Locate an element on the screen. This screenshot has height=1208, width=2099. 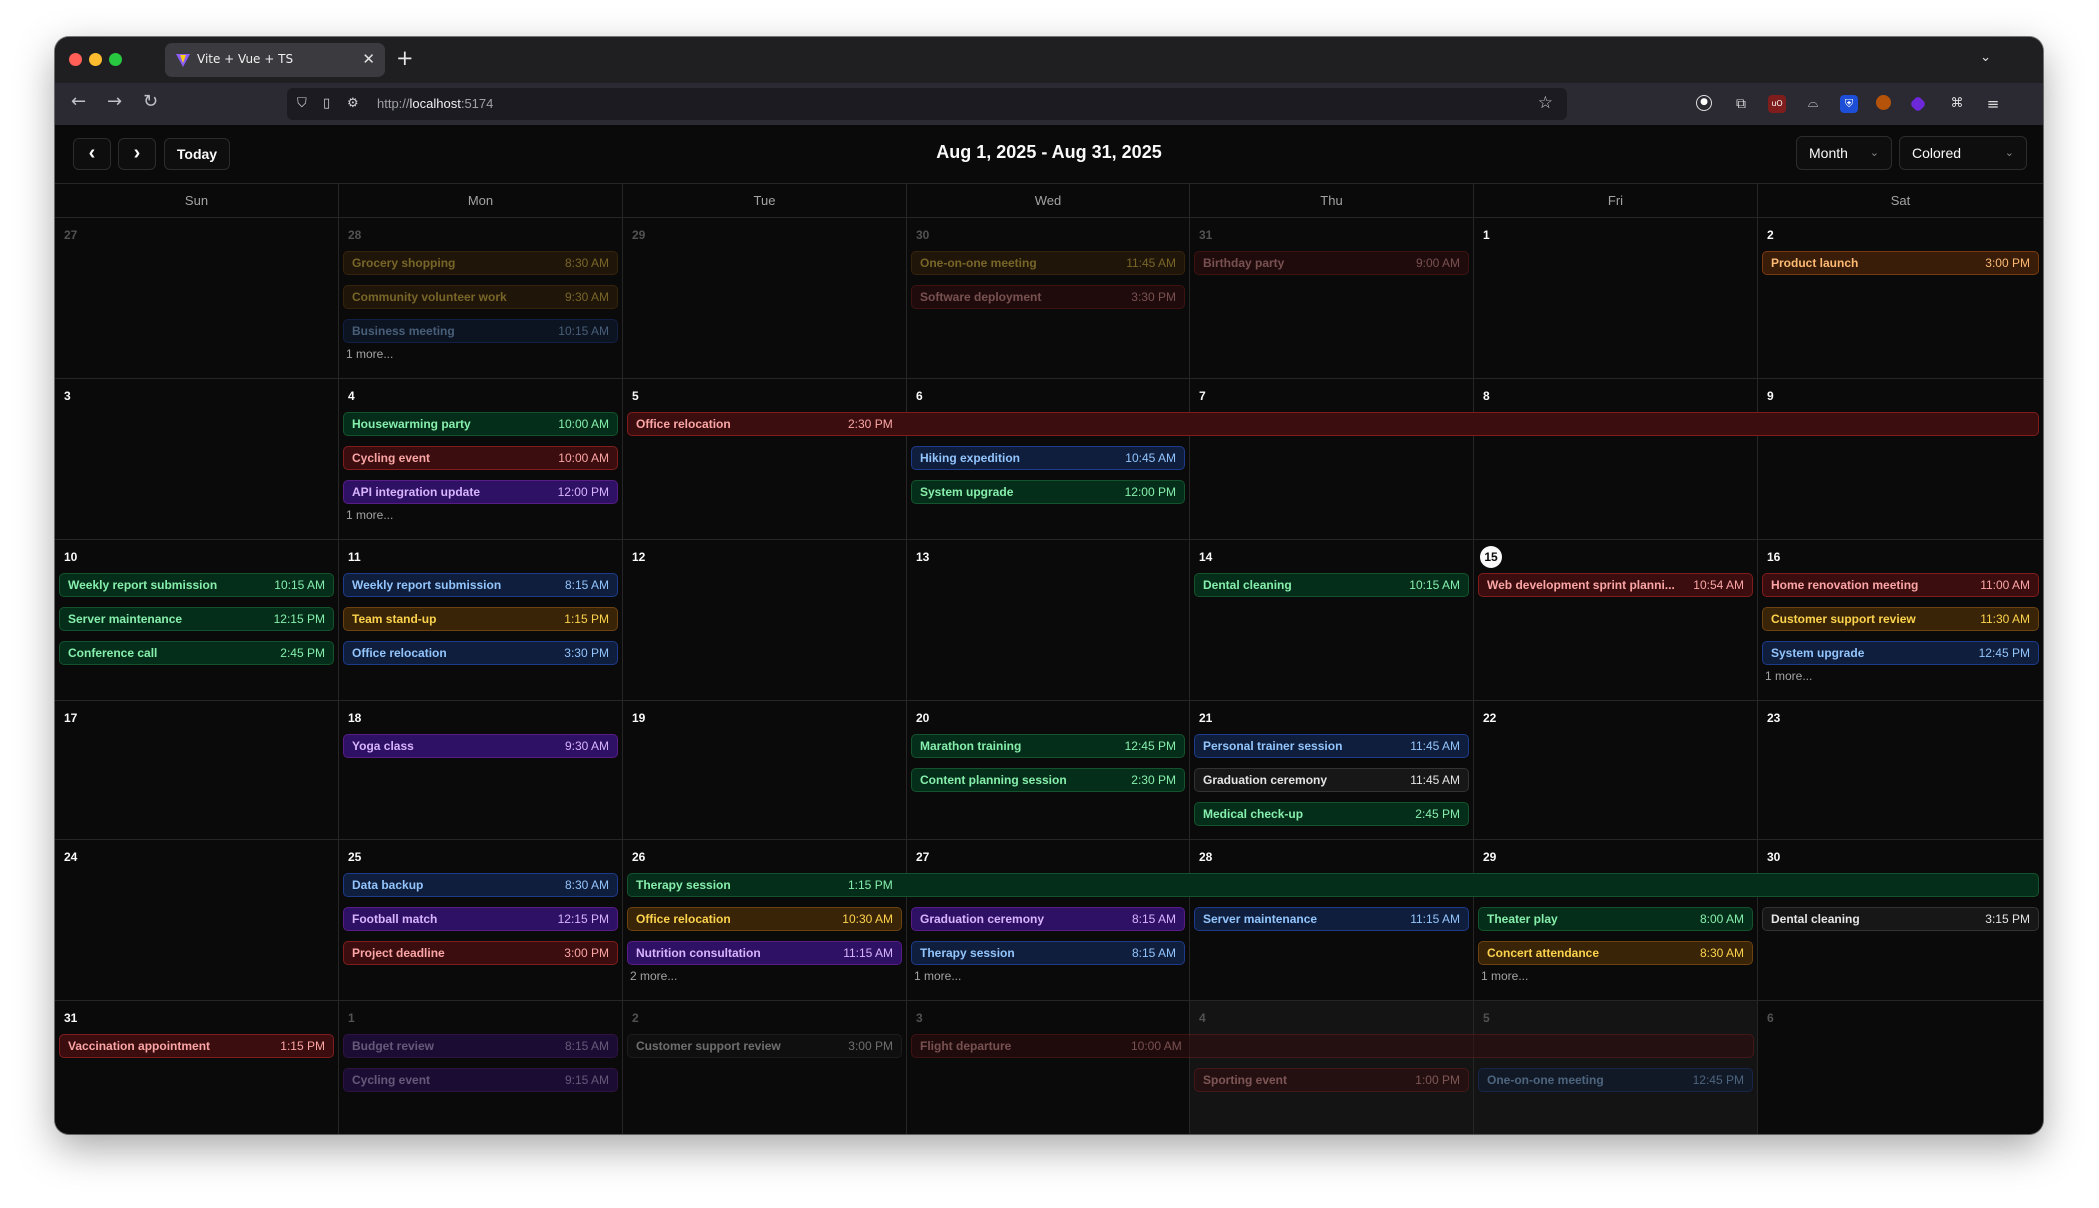
day-cell: 4 Sporting event 1:00 PM is located at coordinates (1332, 1067).